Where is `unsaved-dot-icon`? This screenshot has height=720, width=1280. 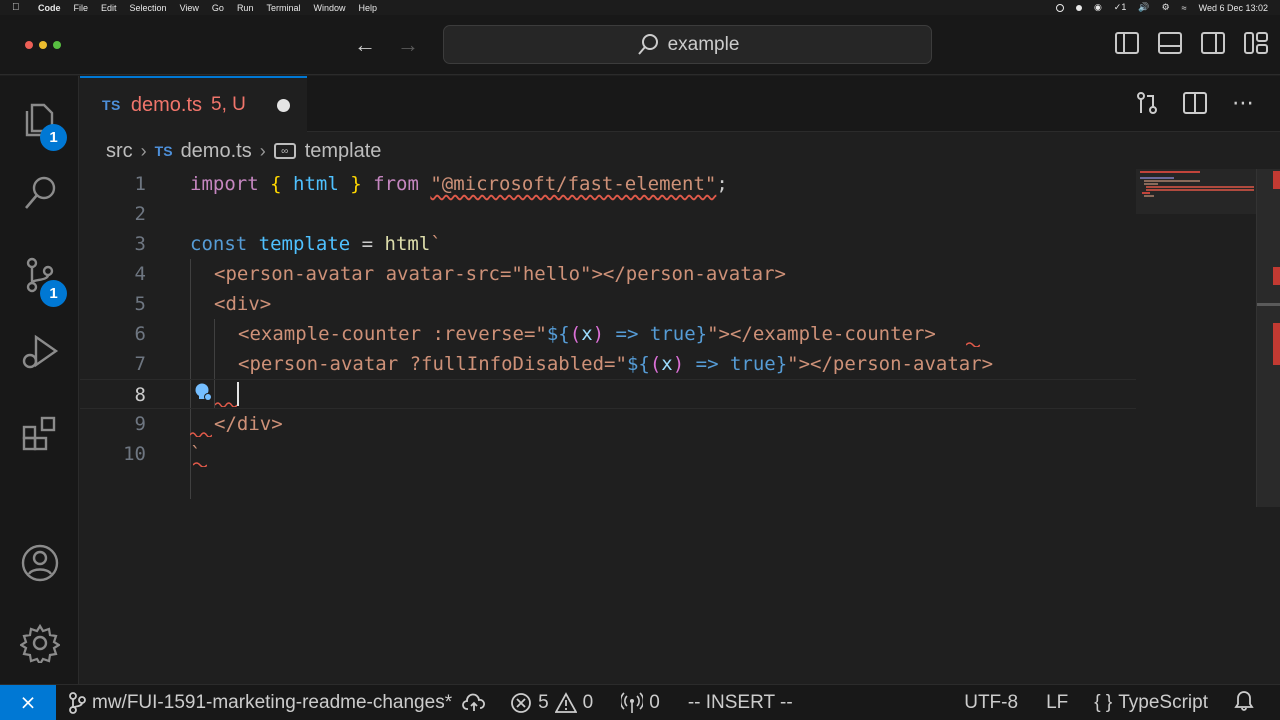
unsaved-dot-icon is located at coordinates (283, 105).